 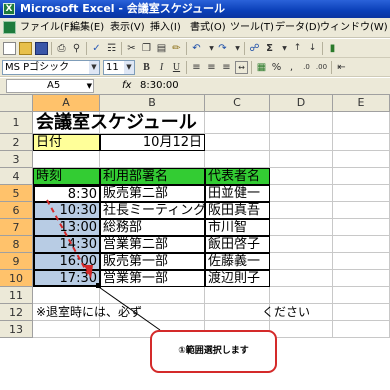 I want to click on sort-ascending-icon: ↑, so click(x=297, y=48).